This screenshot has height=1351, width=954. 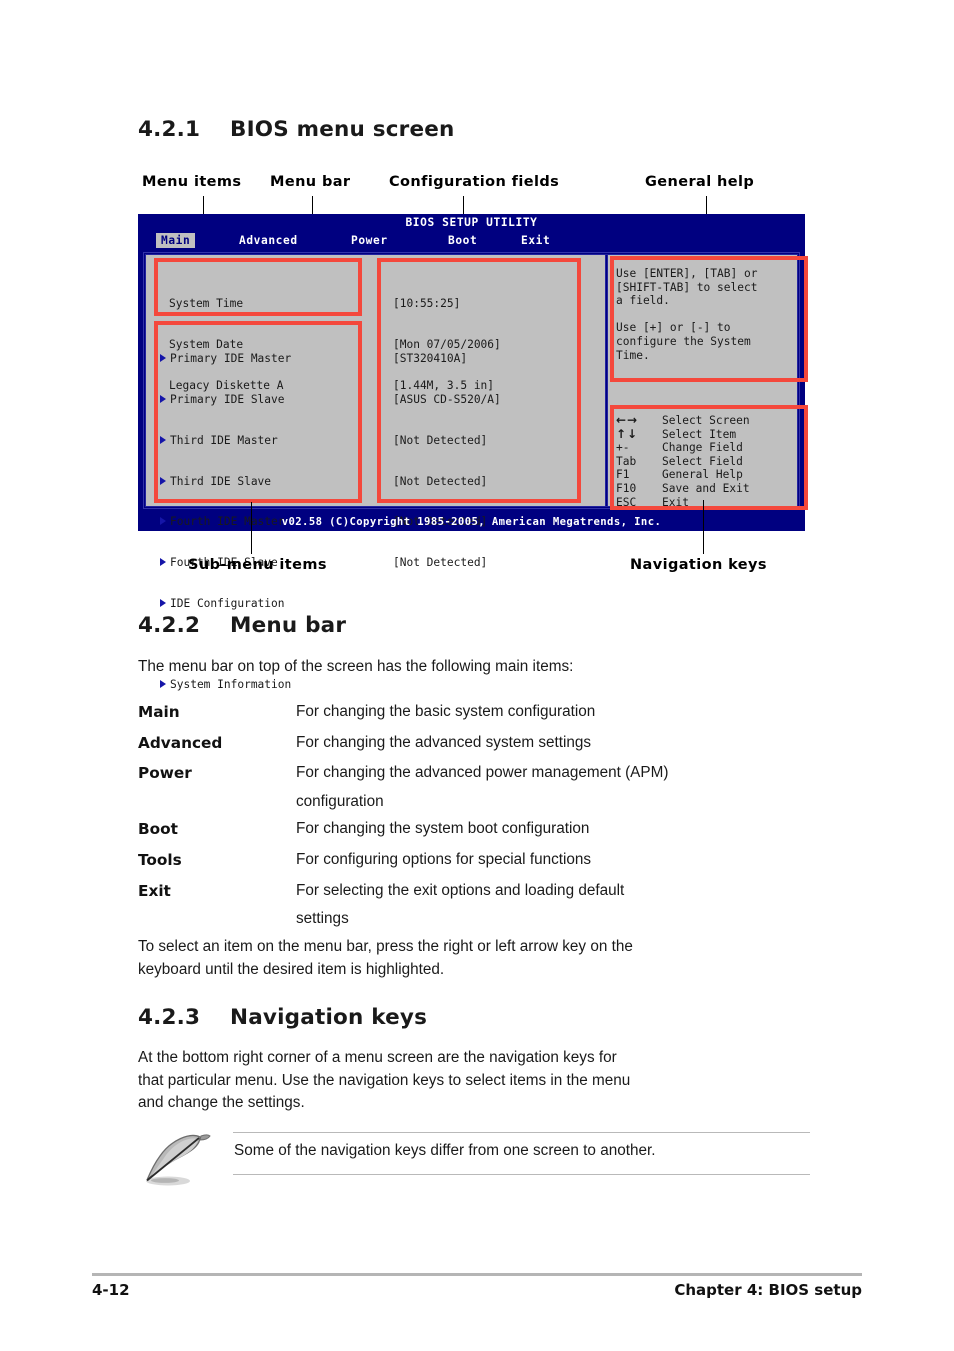 I want to click on menu-term-main: Main, so click(x=159, y=712).